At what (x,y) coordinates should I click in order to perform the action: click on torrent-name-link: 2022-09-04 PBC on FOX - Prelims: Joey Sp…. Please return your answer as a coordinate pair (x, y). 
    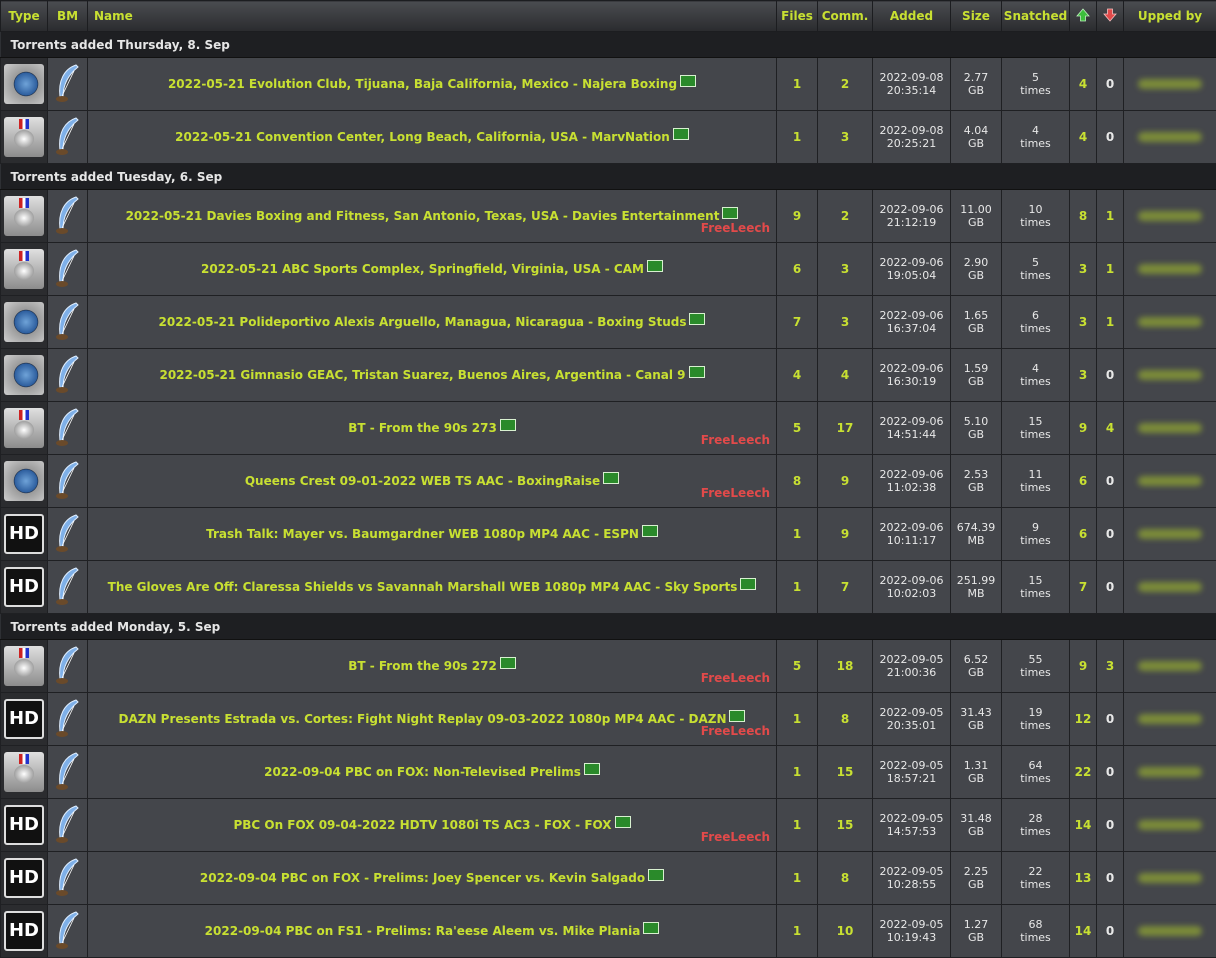
    Looking at the image, I should click on (422, 878).